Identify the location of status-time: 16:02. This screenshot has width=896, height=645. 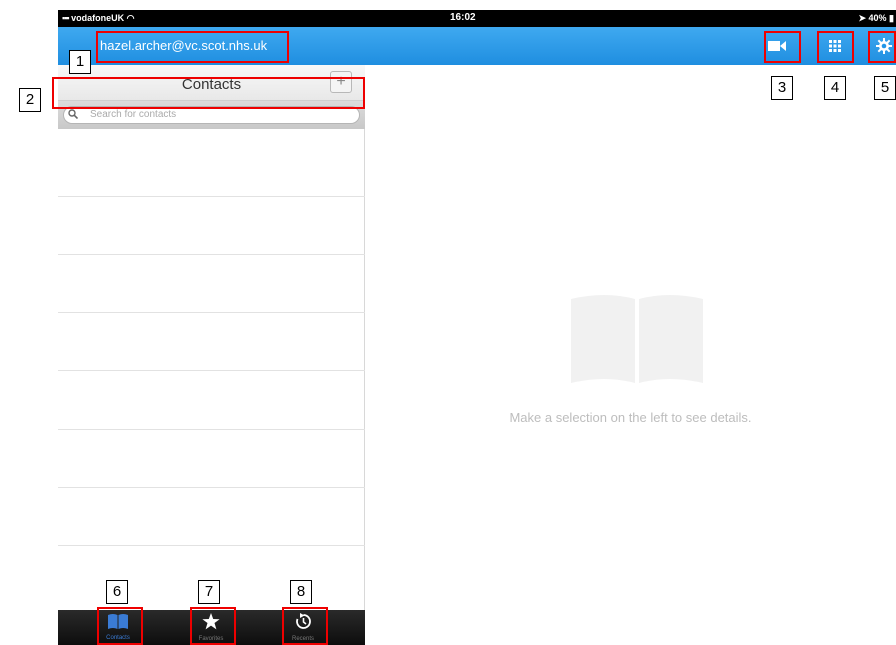
(463, 17).